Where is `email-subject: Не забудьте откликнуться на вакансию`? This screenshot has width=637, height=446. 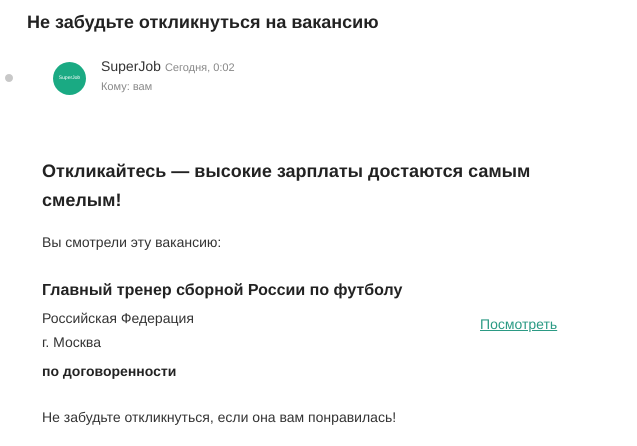 email-subject: Не забудьте откликнуться на вакансию is located at coordinates (203, 22).